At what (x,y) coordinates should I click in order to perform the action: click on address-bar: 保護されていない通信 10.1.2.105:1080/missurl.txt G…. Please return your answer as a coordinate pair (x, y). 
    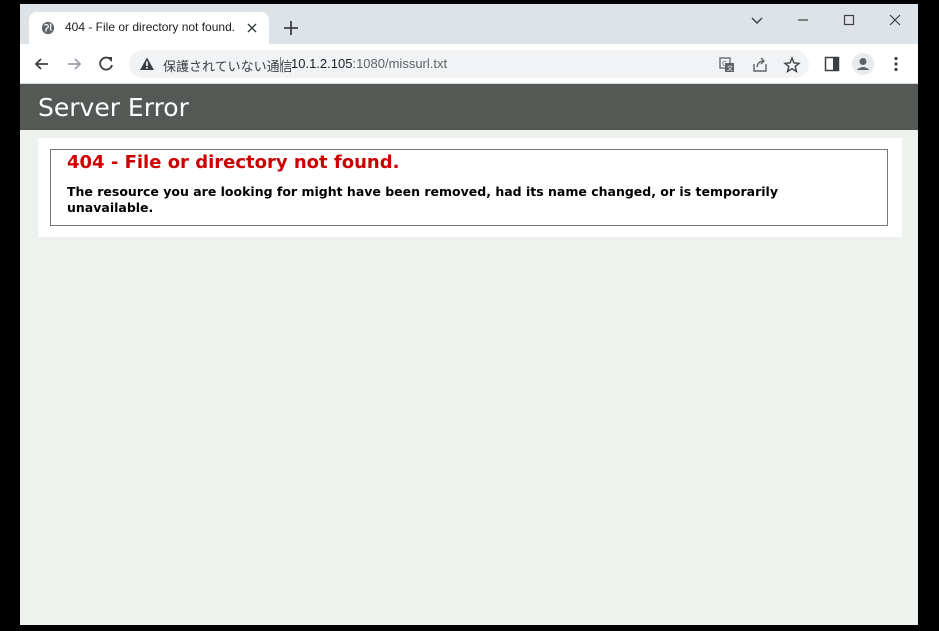
    Looking at the image, I should click on (469, 64).